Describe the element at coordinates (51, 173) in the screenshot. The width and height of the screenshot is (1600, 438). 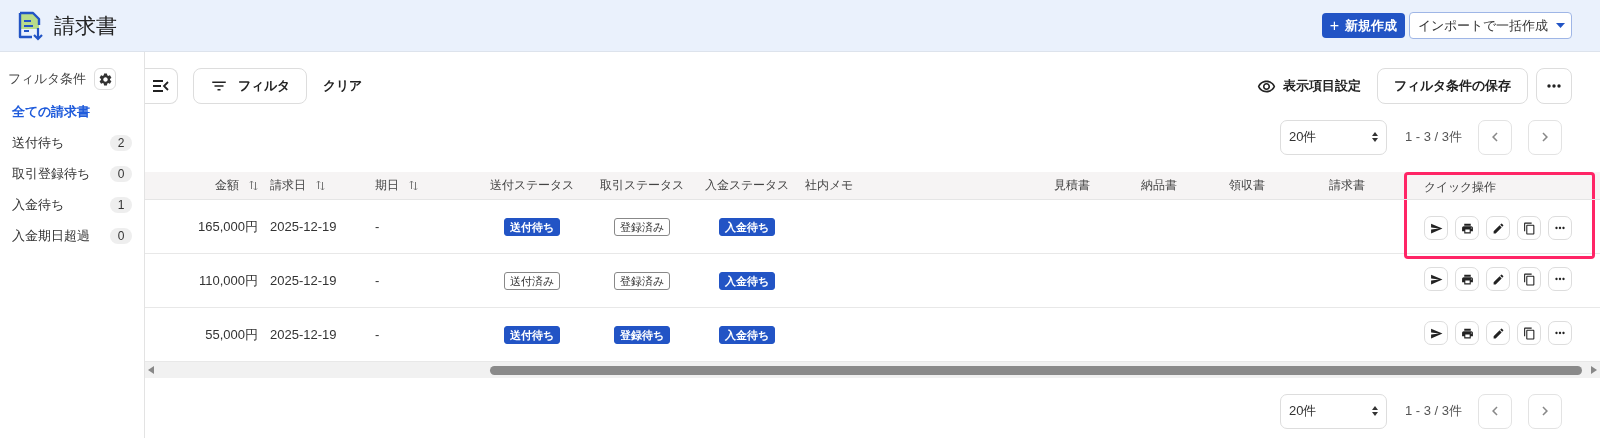
I see `sidebar-item-label: 取引登録待ち` at that location.